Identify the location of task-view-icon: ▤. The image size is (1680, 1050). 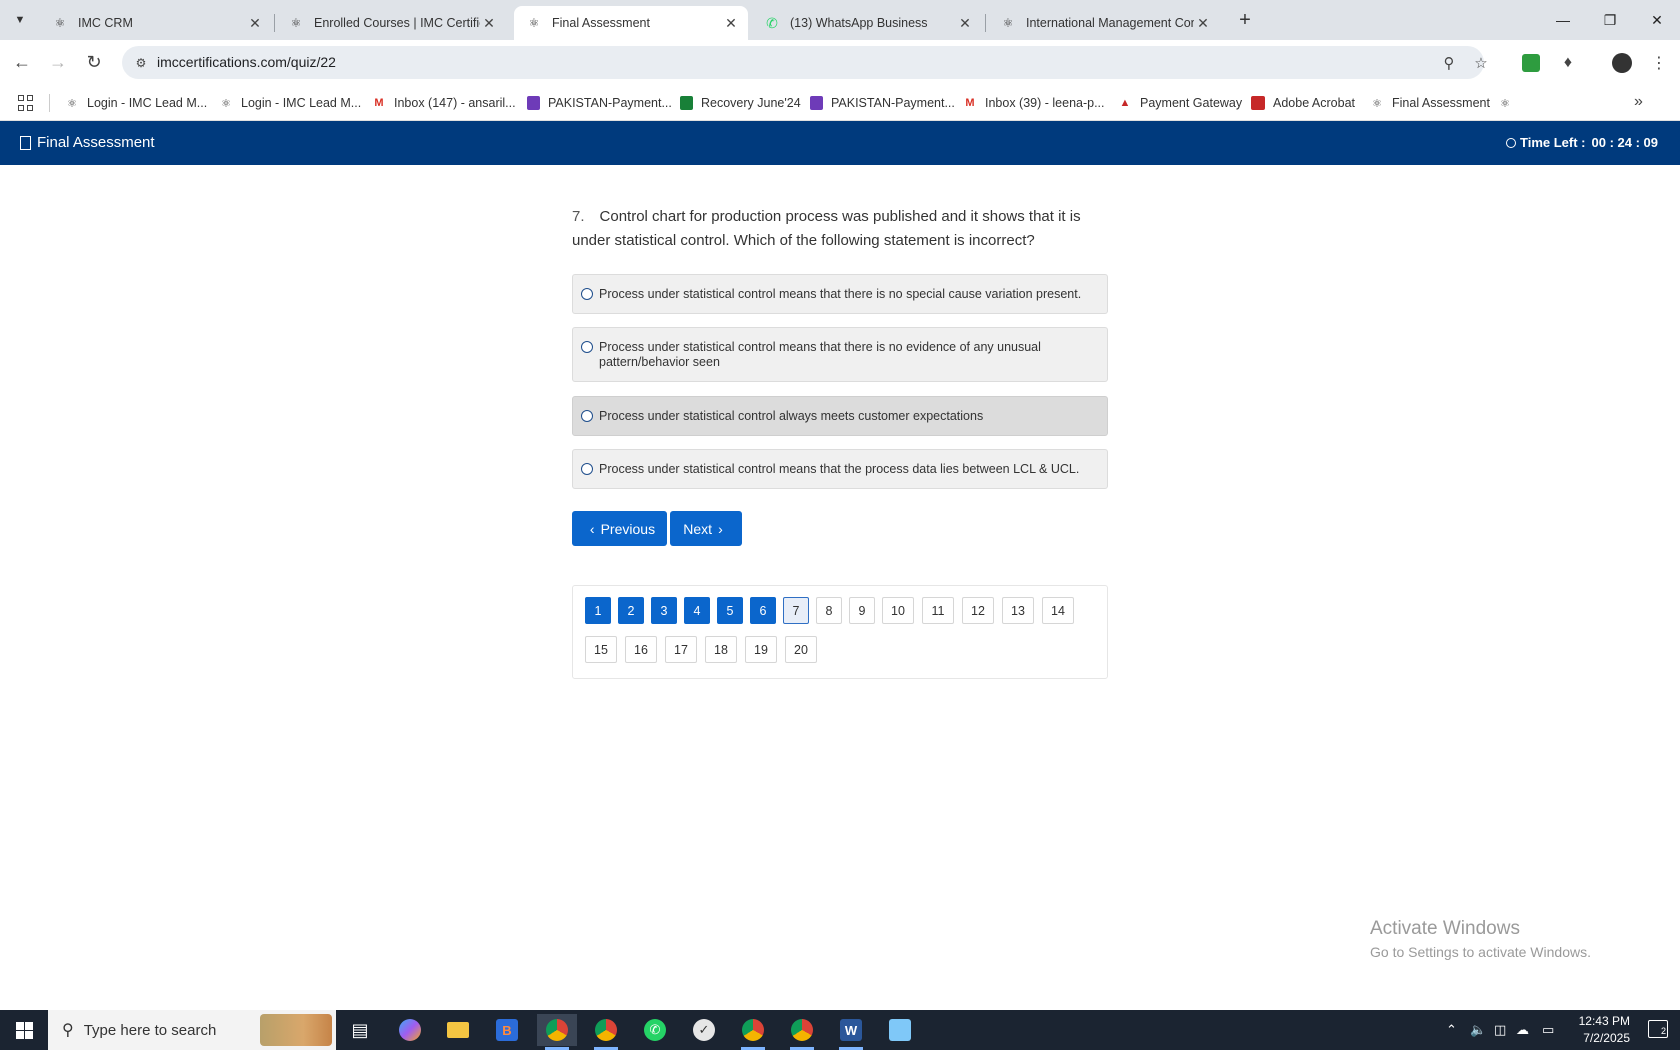
(360, 1030).